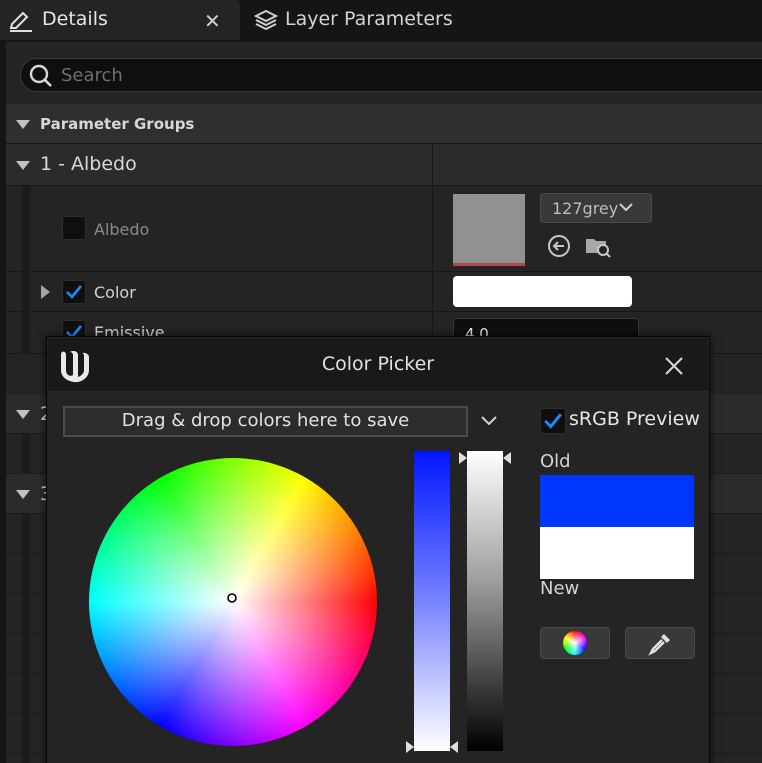  What do you see at coordinates (485, 601) in the screenshot?
I see `value-slider` at bounding box center [485, 601].